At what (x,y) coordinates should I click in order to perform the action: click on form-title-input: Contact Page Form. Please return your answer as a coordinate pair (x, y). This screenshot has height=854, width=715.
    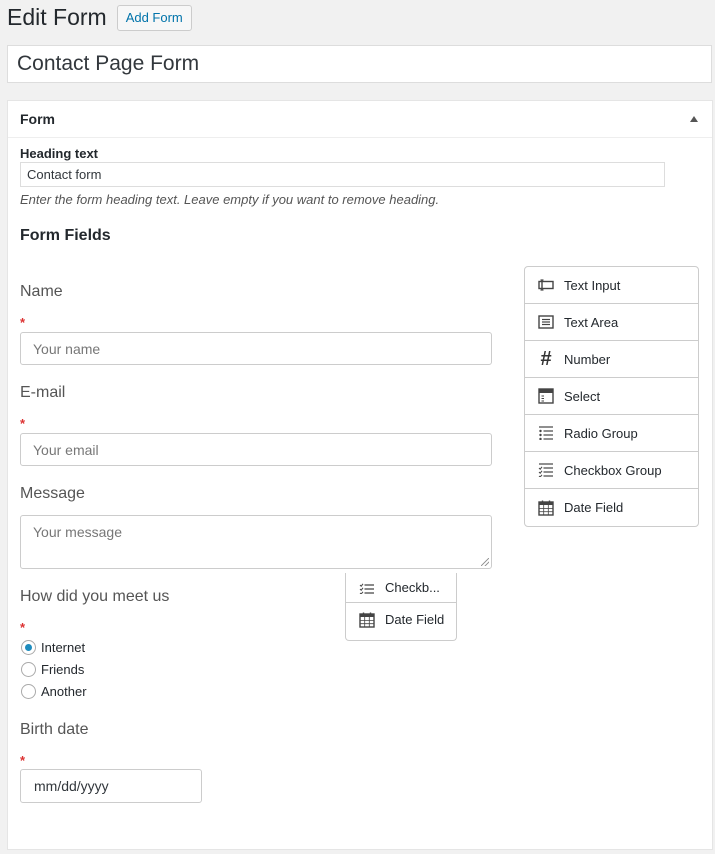
    Looking at the image, I should click on (359, 64).